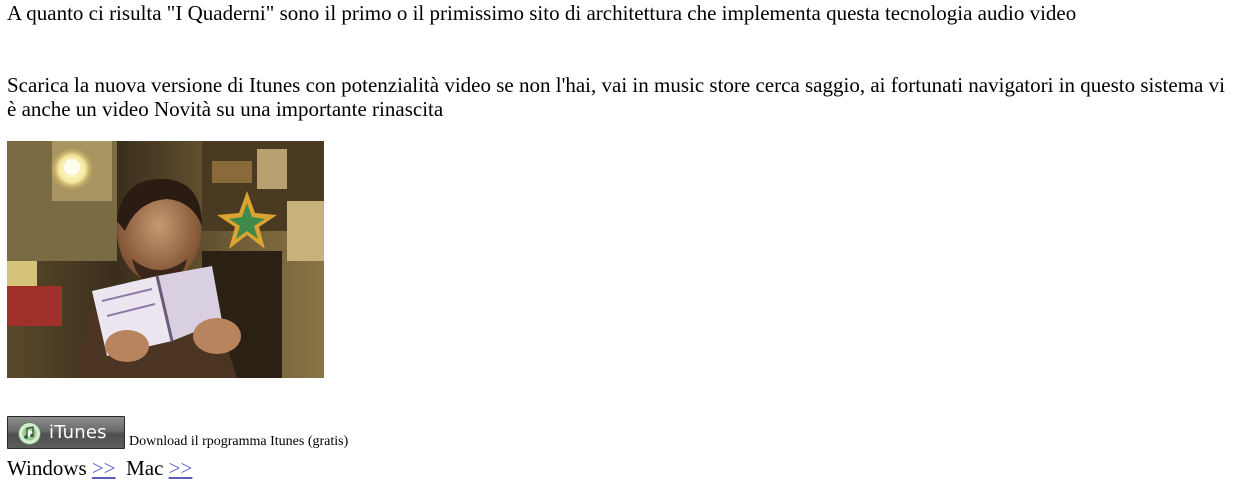 This screenshot has height=480, width=1237. What do you see at coordinates (29, 433) in the screenshot?
I see `itunes-disc-icon` at bounding box center [29, 433].